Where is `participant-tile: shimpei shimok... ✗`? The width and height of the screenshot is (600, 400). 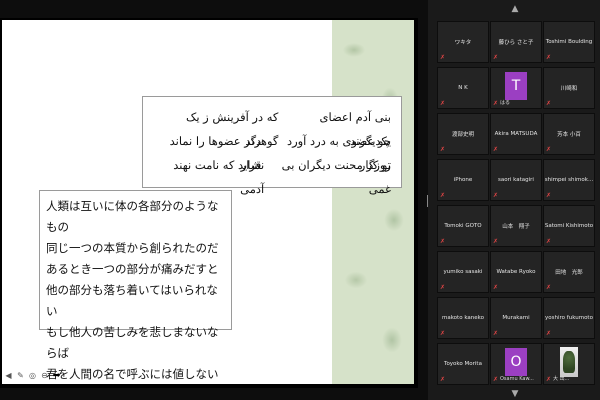 participant-tile: shimpei shimok... ✗ is located at coordinates (569, 180).